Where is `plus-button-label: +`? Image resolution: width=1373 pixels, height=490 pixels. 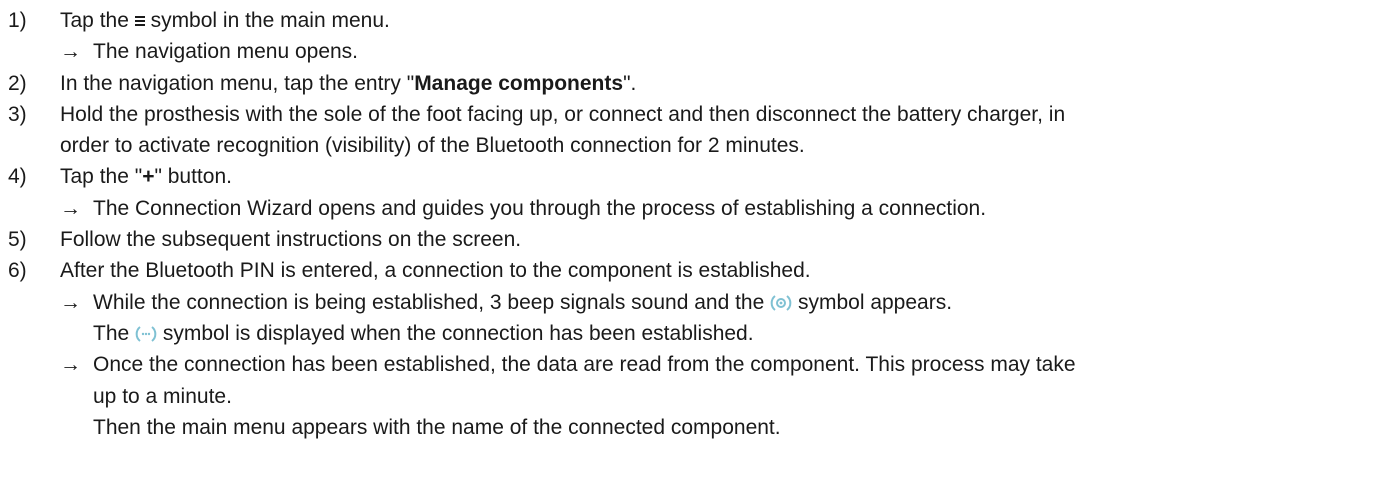
plus-button-label: + is located at coordinates (148, 177).